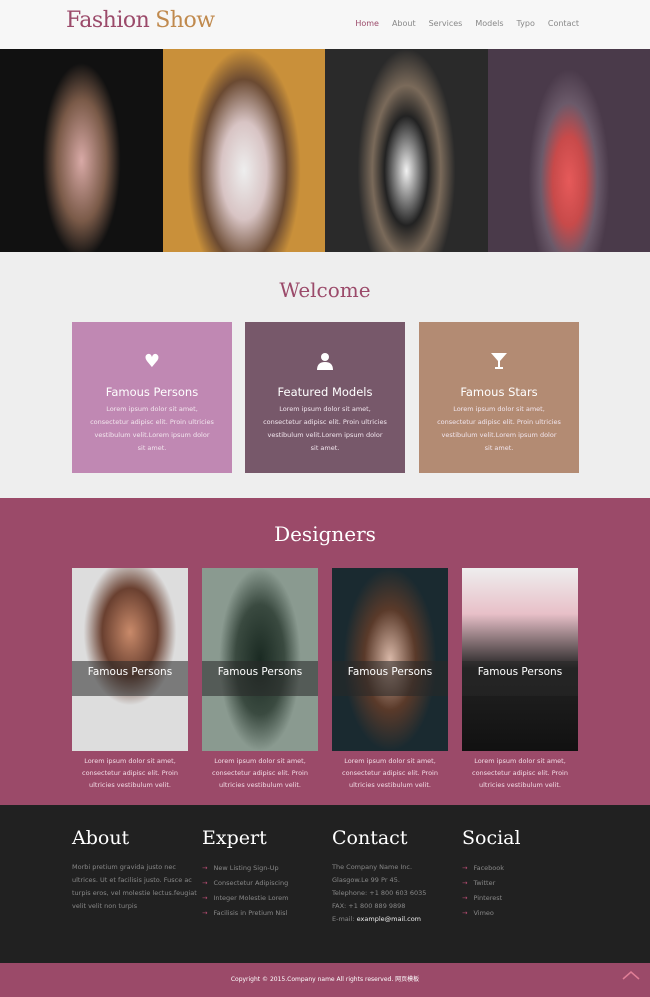 This screenshot has width=650, height=997. I want to click on footer-heading: Expert, so click(234, 838).